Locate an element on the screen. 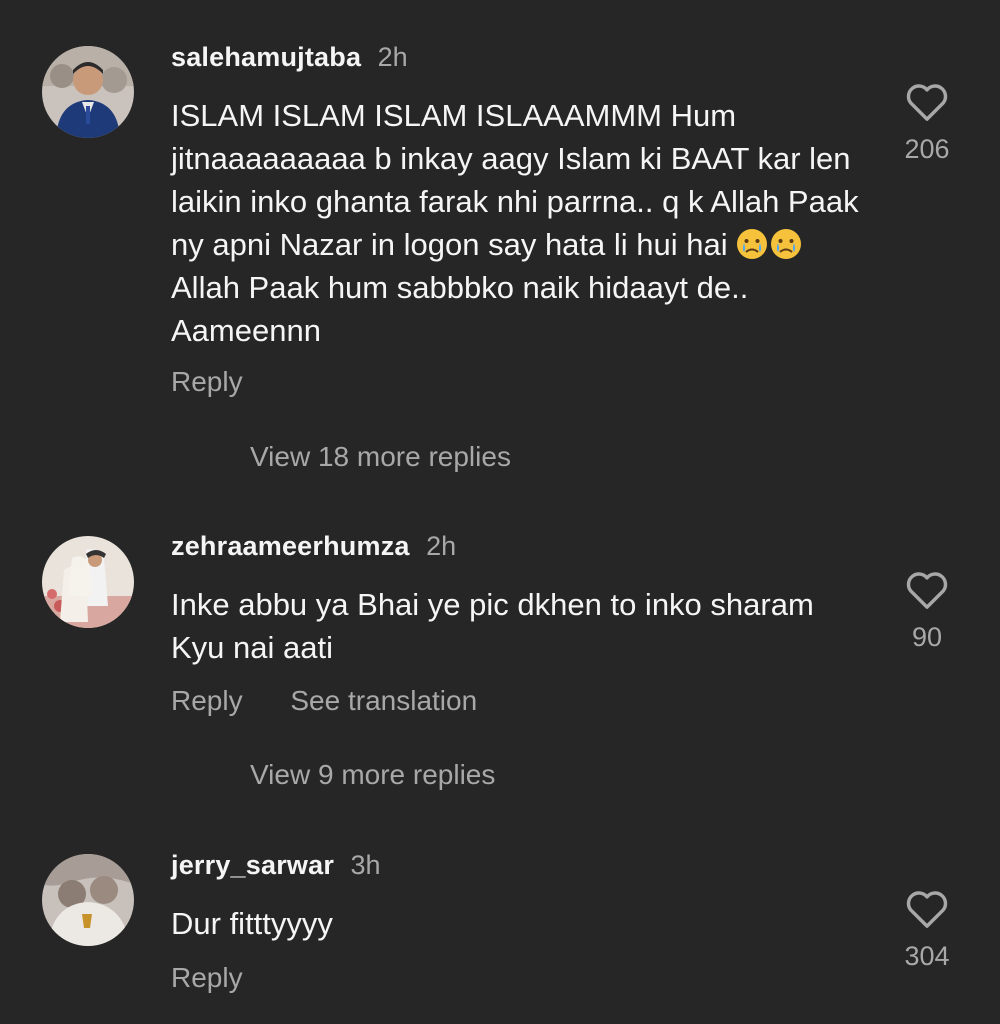  comment-header: jerry_sarwar 3h is located at coordinates (276, 865).